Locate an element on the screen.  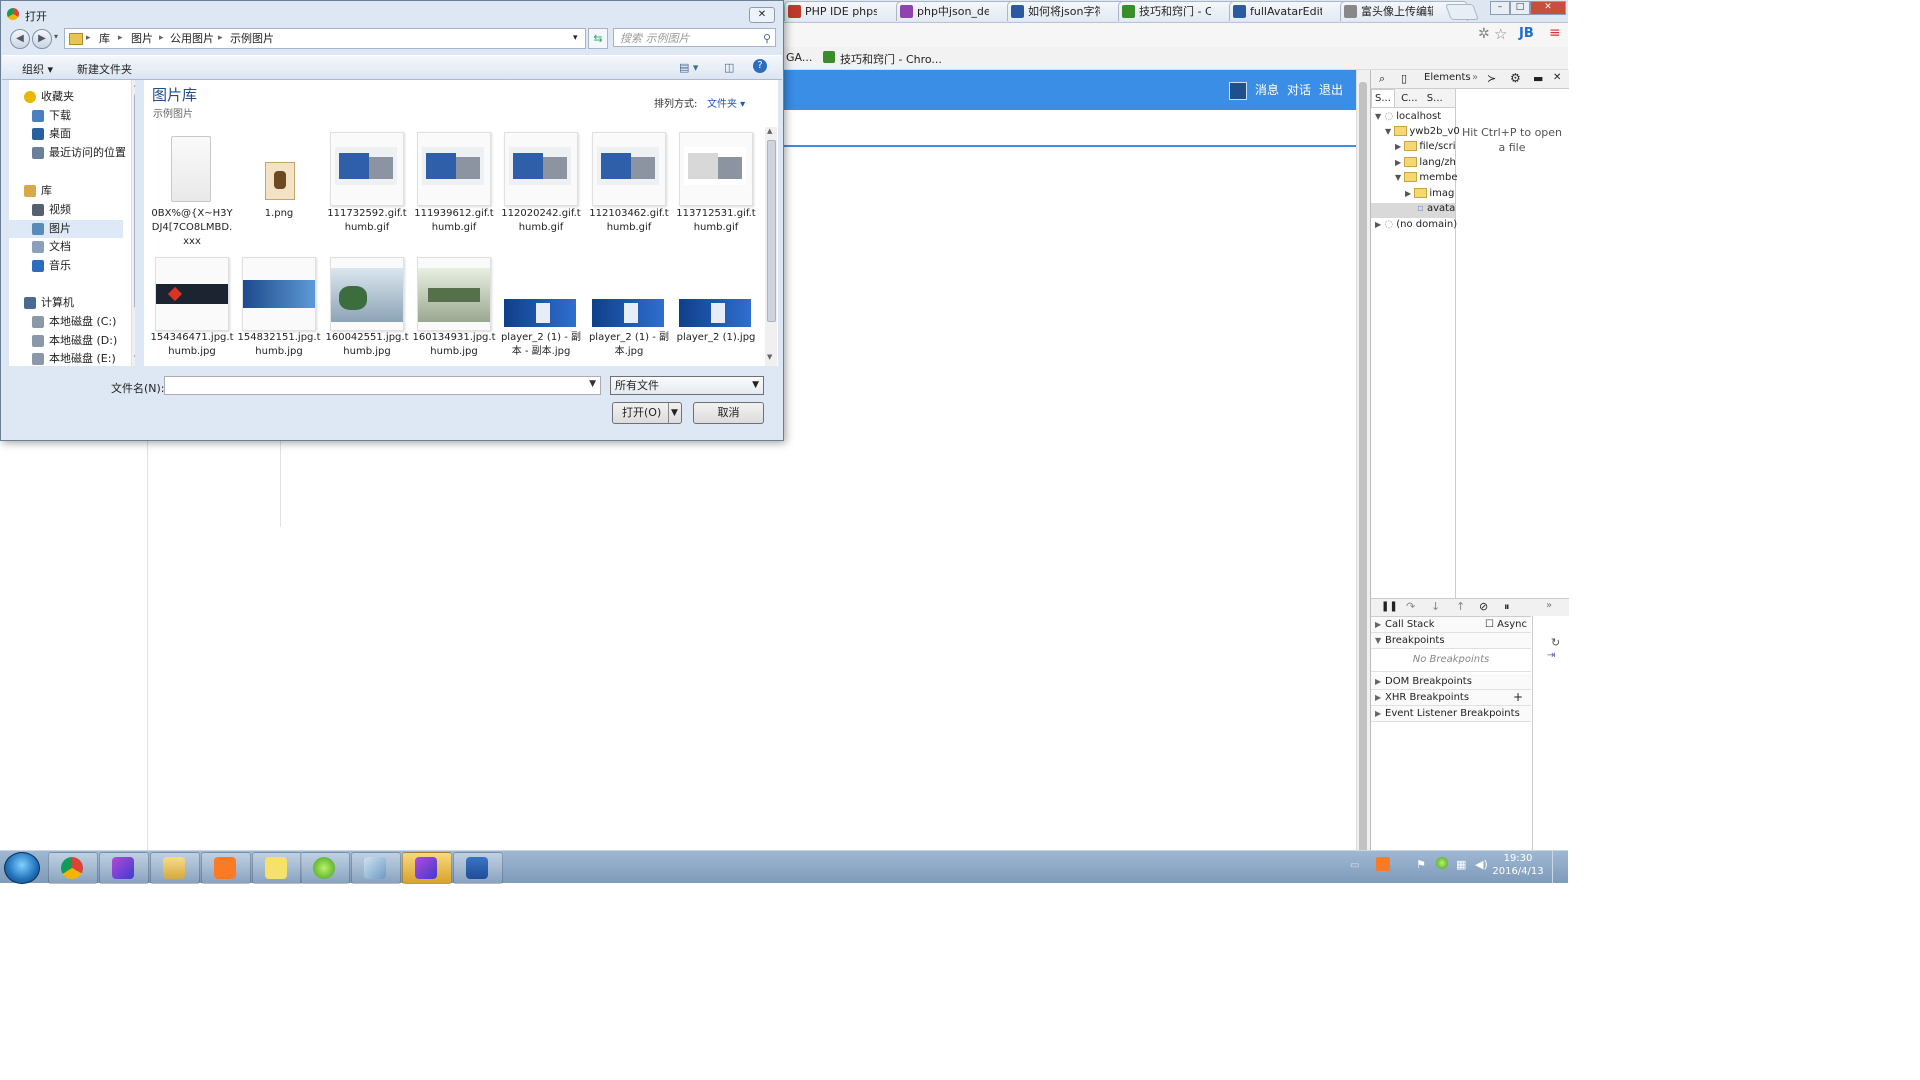
sort-dropdown: 文件夹 ▾ is located at coordinates (726, 102).